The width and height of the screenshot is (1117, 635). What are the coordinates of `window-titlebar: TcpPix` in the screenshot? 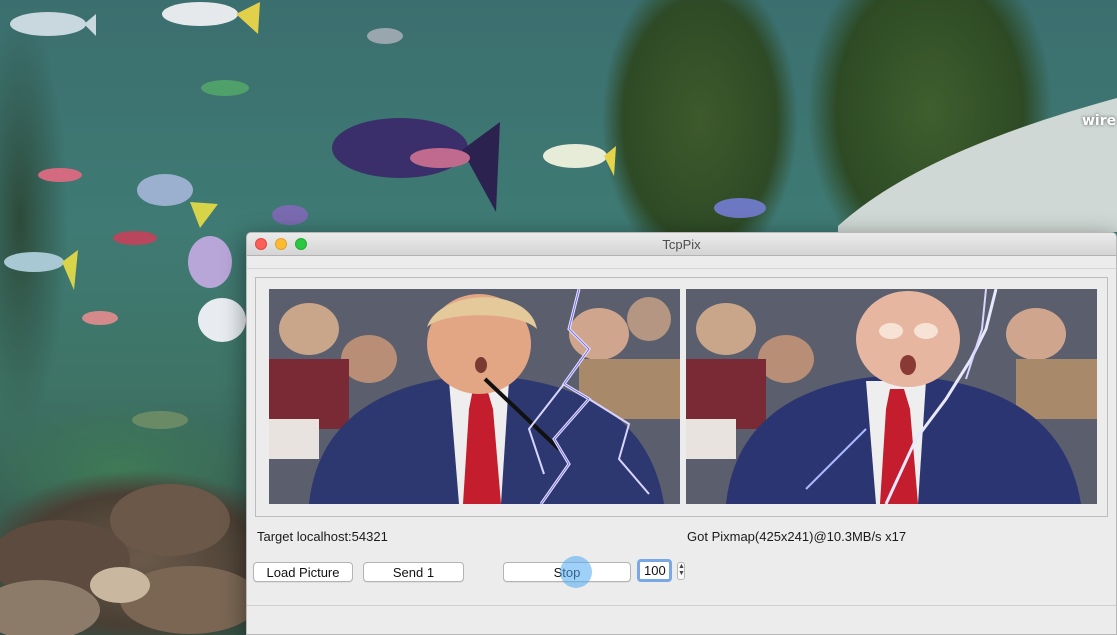 It's located at (681, 244).